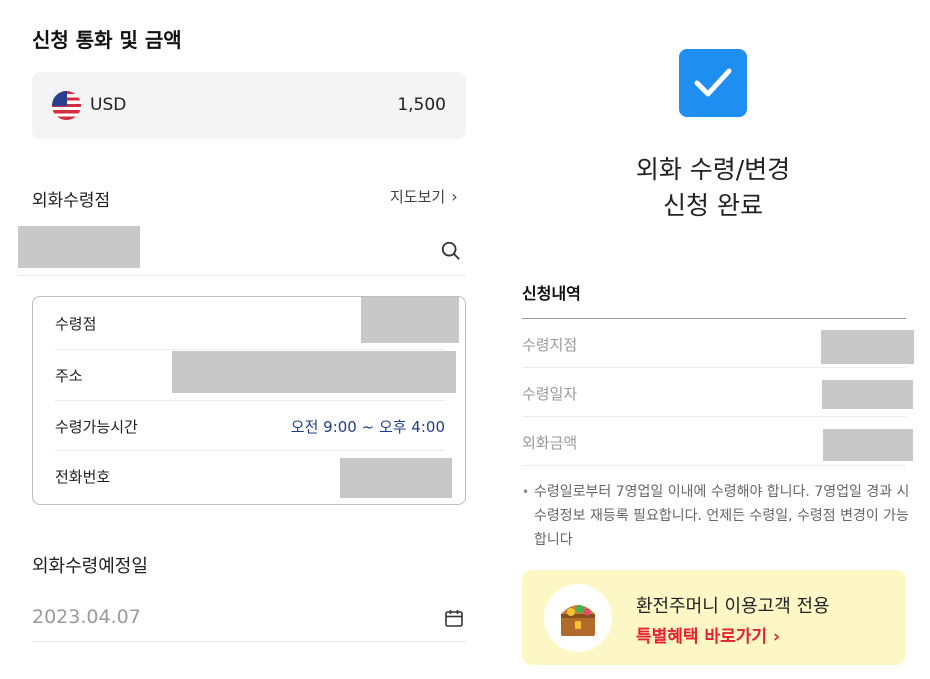 The image size is (930, 679). Describe the element at coordinates (314, 372) in the screenshot. I see `redacted-address` at that location.